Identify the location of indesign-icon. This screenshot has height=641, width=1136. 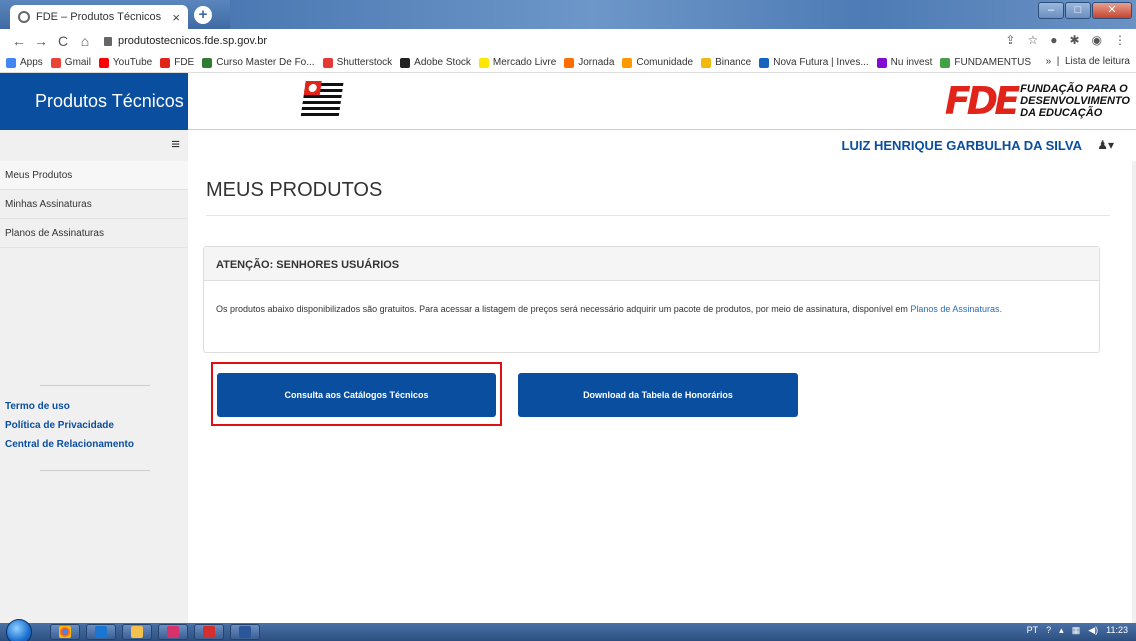
(173, 632).